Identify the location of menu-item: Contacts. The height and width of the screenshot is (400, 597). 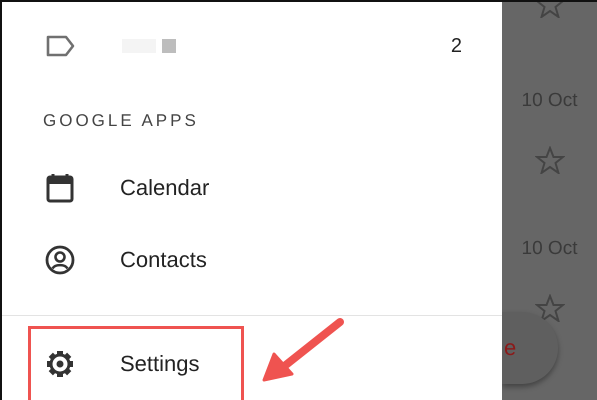
(163, 259).